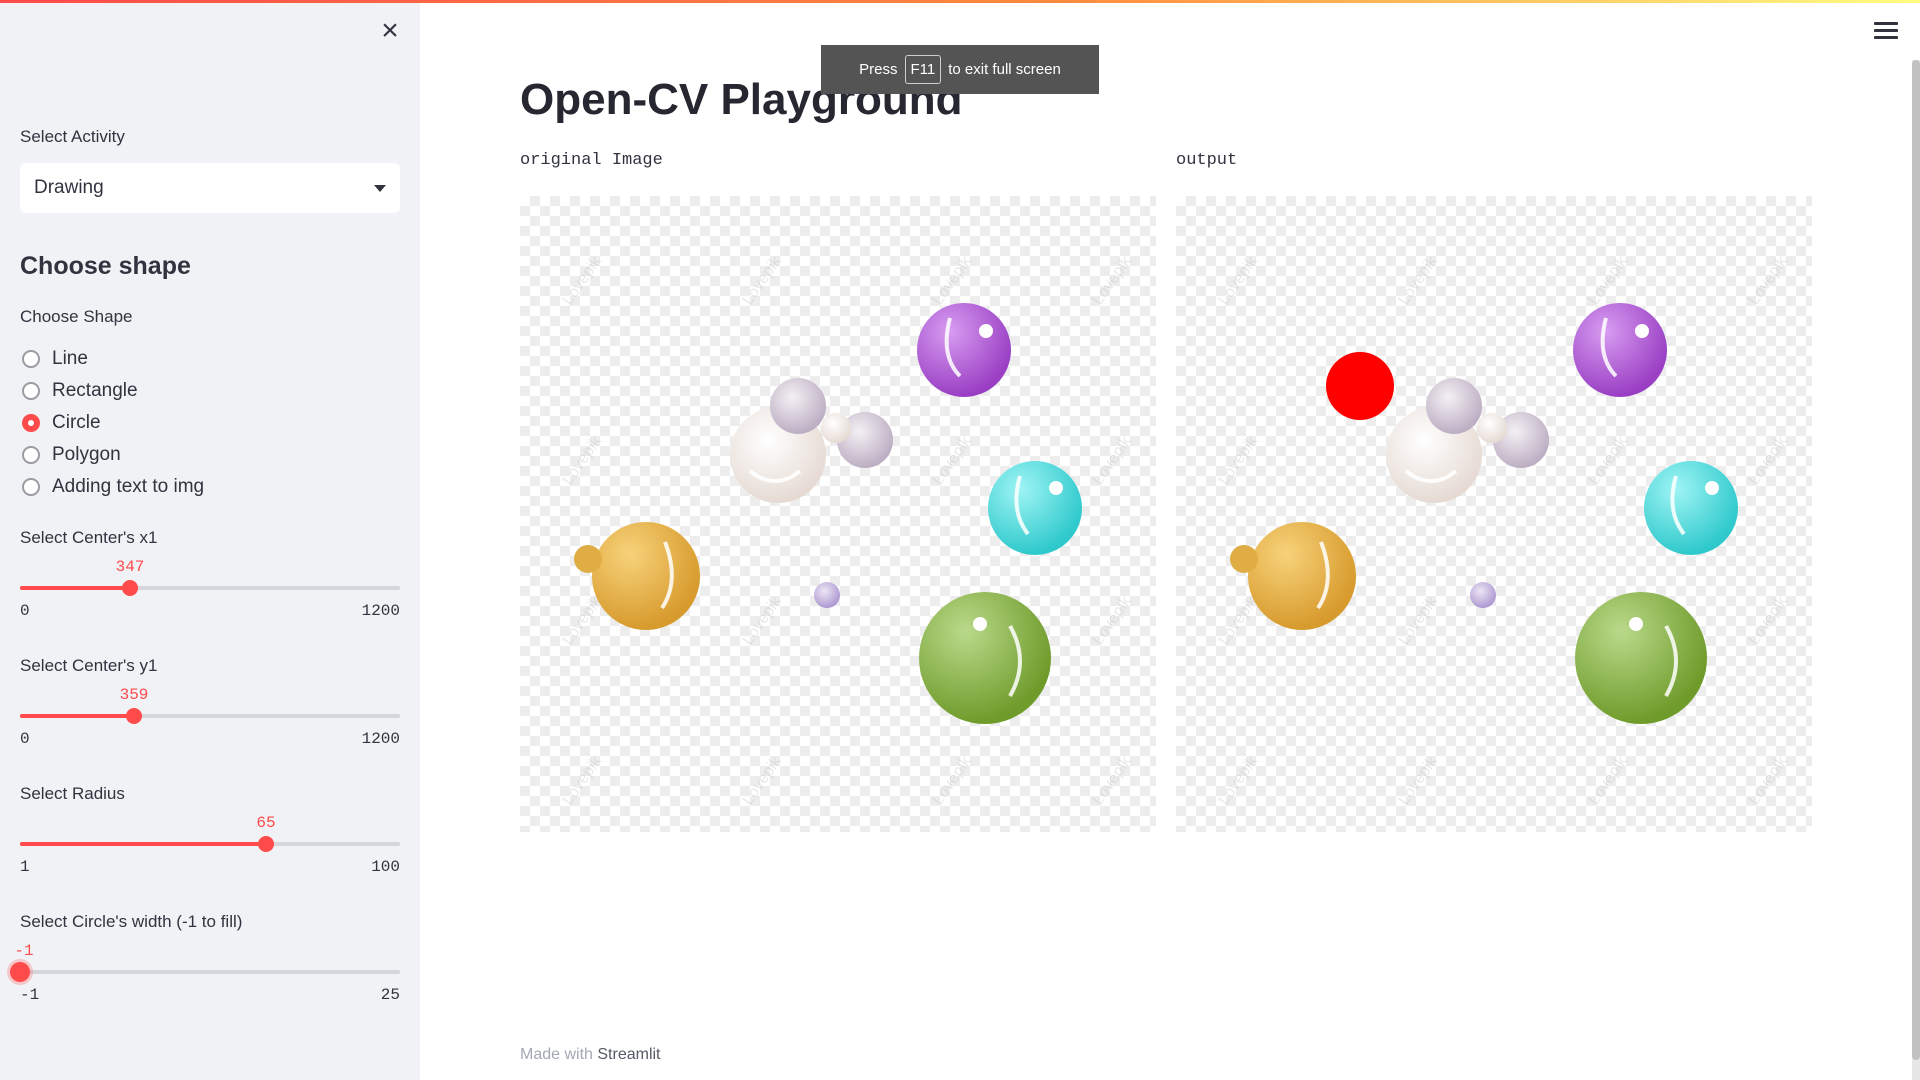  Describe the element at coordinates (31, 423) in the screenshot. I see `radio-button-checked-icon` at that location.